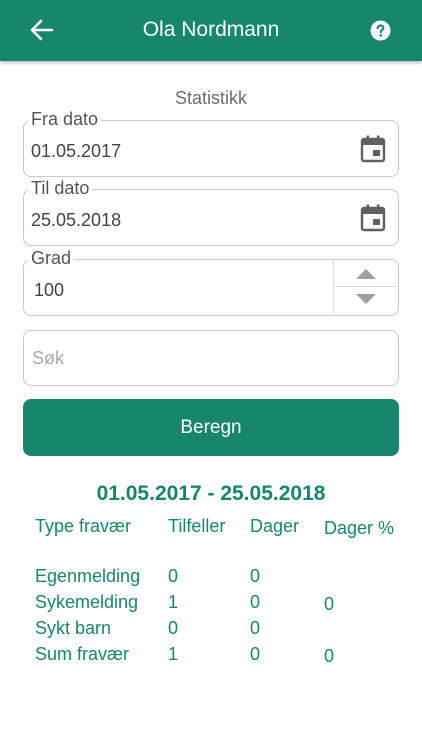 The height and width of the screenshot is (750, 422). Describe the element at coordinates (211, 358) in the screenshot. I see `search-input` at that location.